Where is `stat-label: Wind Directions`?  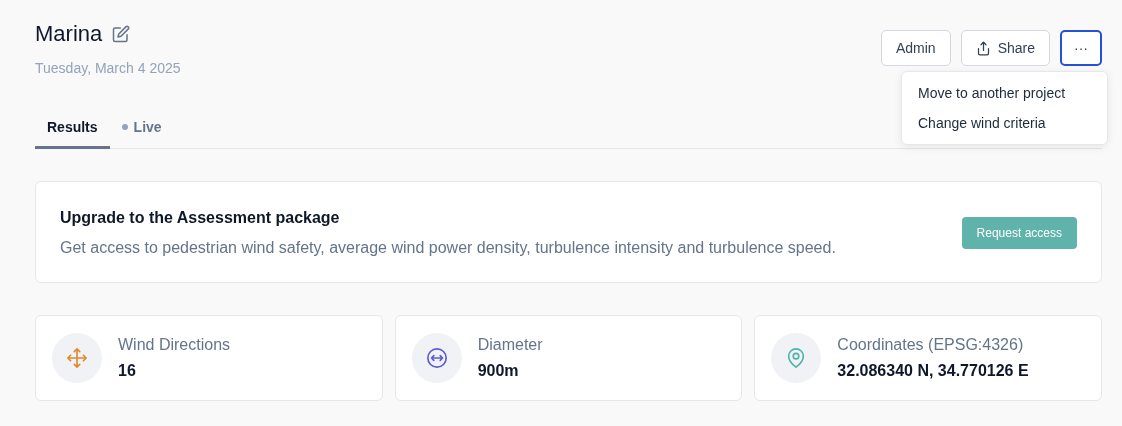
stat-label: Wind Directions is located at coordinates (174, 345).